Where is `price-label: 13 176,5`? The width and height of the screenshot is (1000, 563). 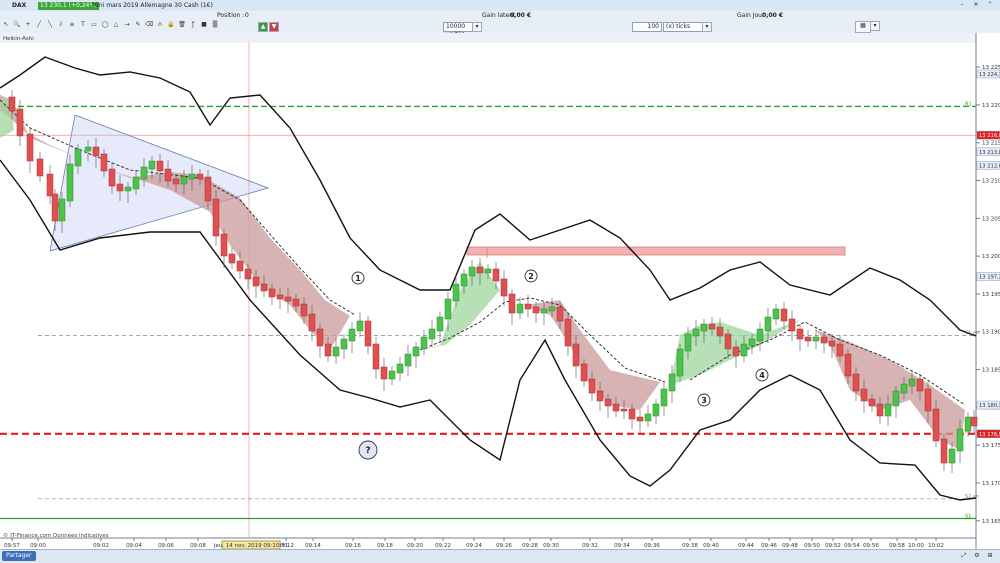
price-label: 13 176,5 is located at coordinates (989, 435).